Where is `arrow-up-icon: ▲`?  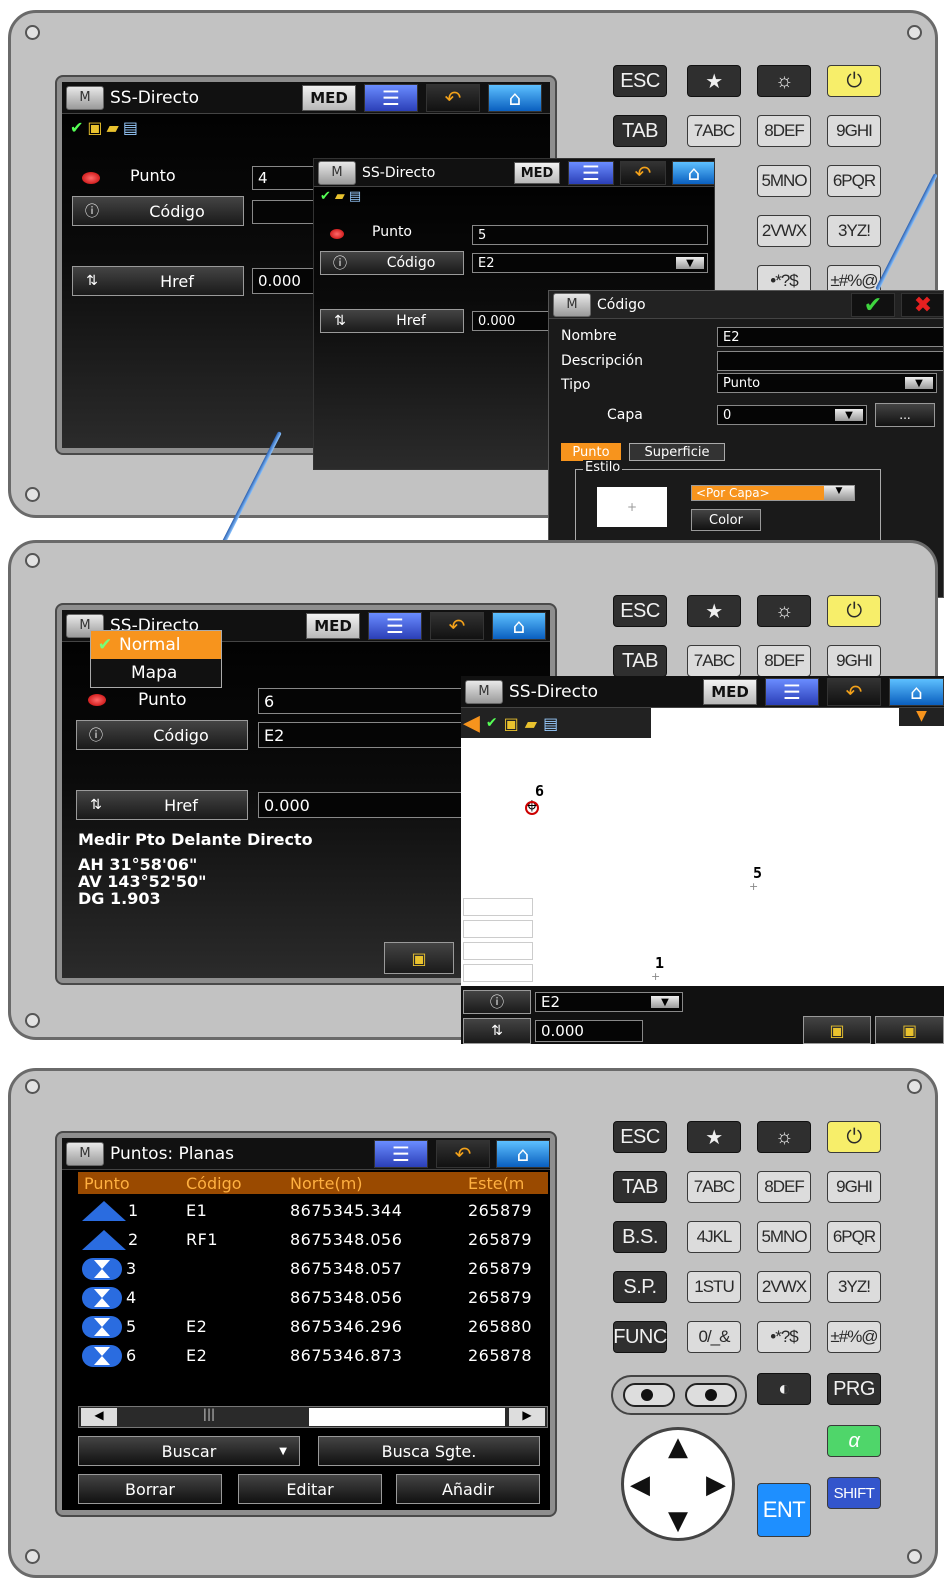 arrow-up-icon: ▲ is located at coordinates (678, 1447).